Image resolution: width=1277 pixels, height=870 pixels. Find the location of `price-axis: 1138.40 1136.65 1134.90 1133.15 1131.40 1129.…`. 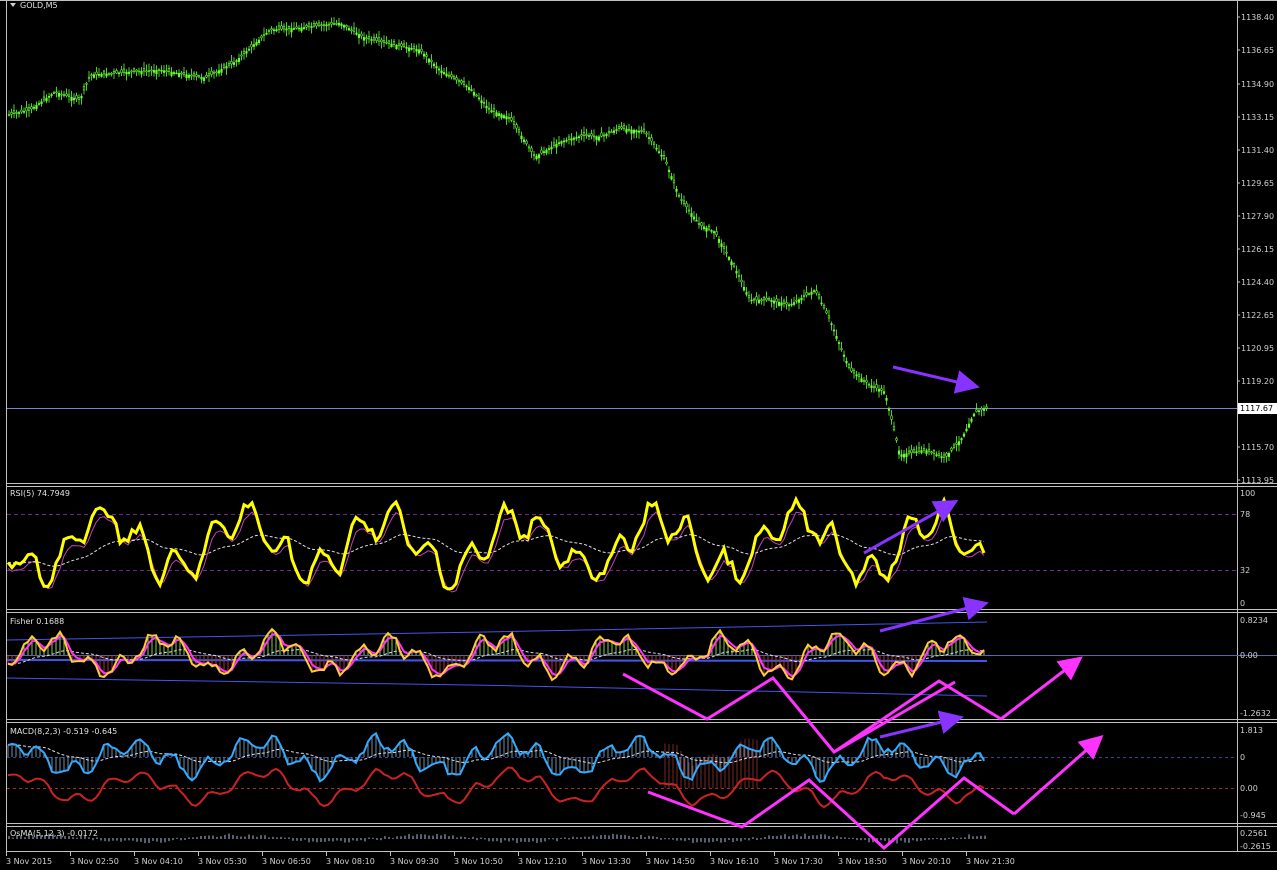

price-axis: 1138.40 1136.65 1134.90 1133.15 1131.40 1129.… is located at coordinates (1255, 249).